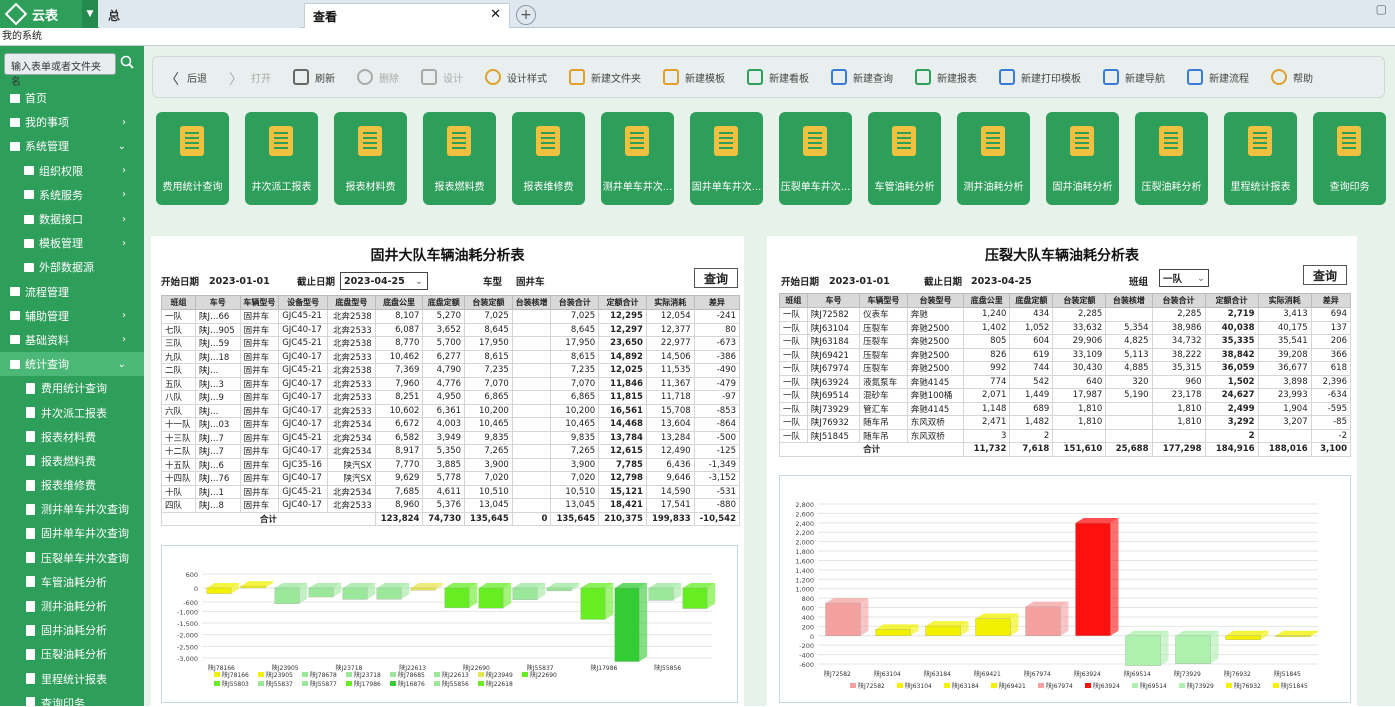  Describe the element at coordinates (72, 630) in the screenshot. I see `sidebar-item: 固井油耗分析` at that location.